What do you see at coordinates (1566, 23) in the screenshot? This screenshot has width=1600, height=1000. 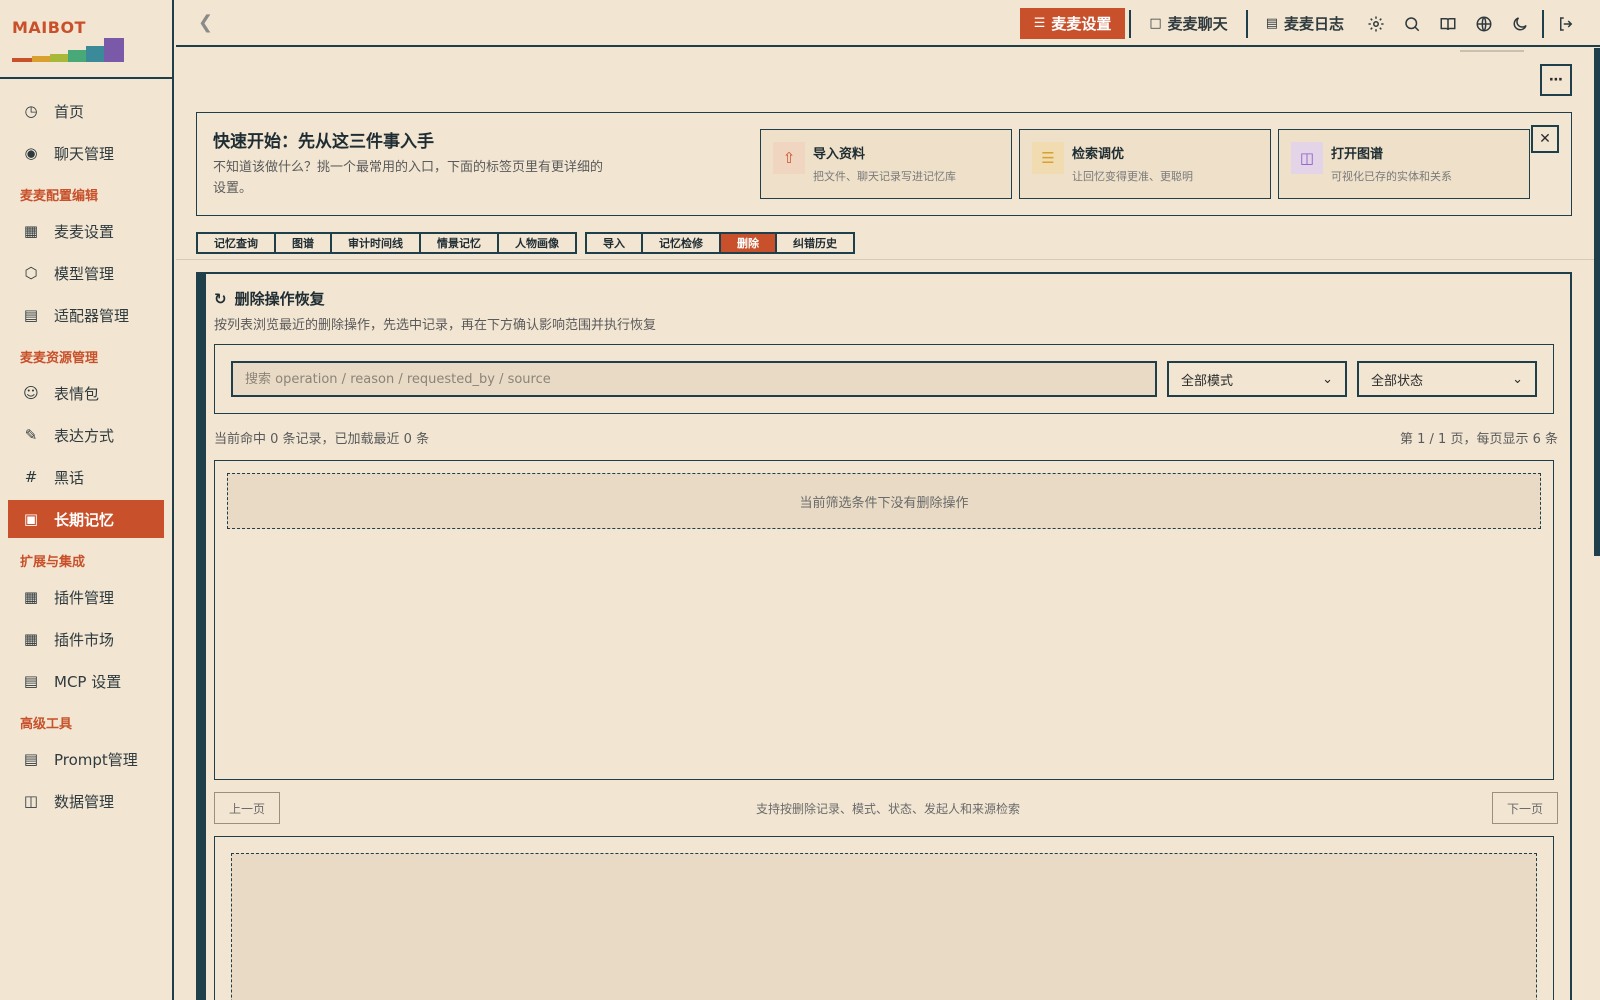 I see `logout-icon` at bounding box center [1566, 23].